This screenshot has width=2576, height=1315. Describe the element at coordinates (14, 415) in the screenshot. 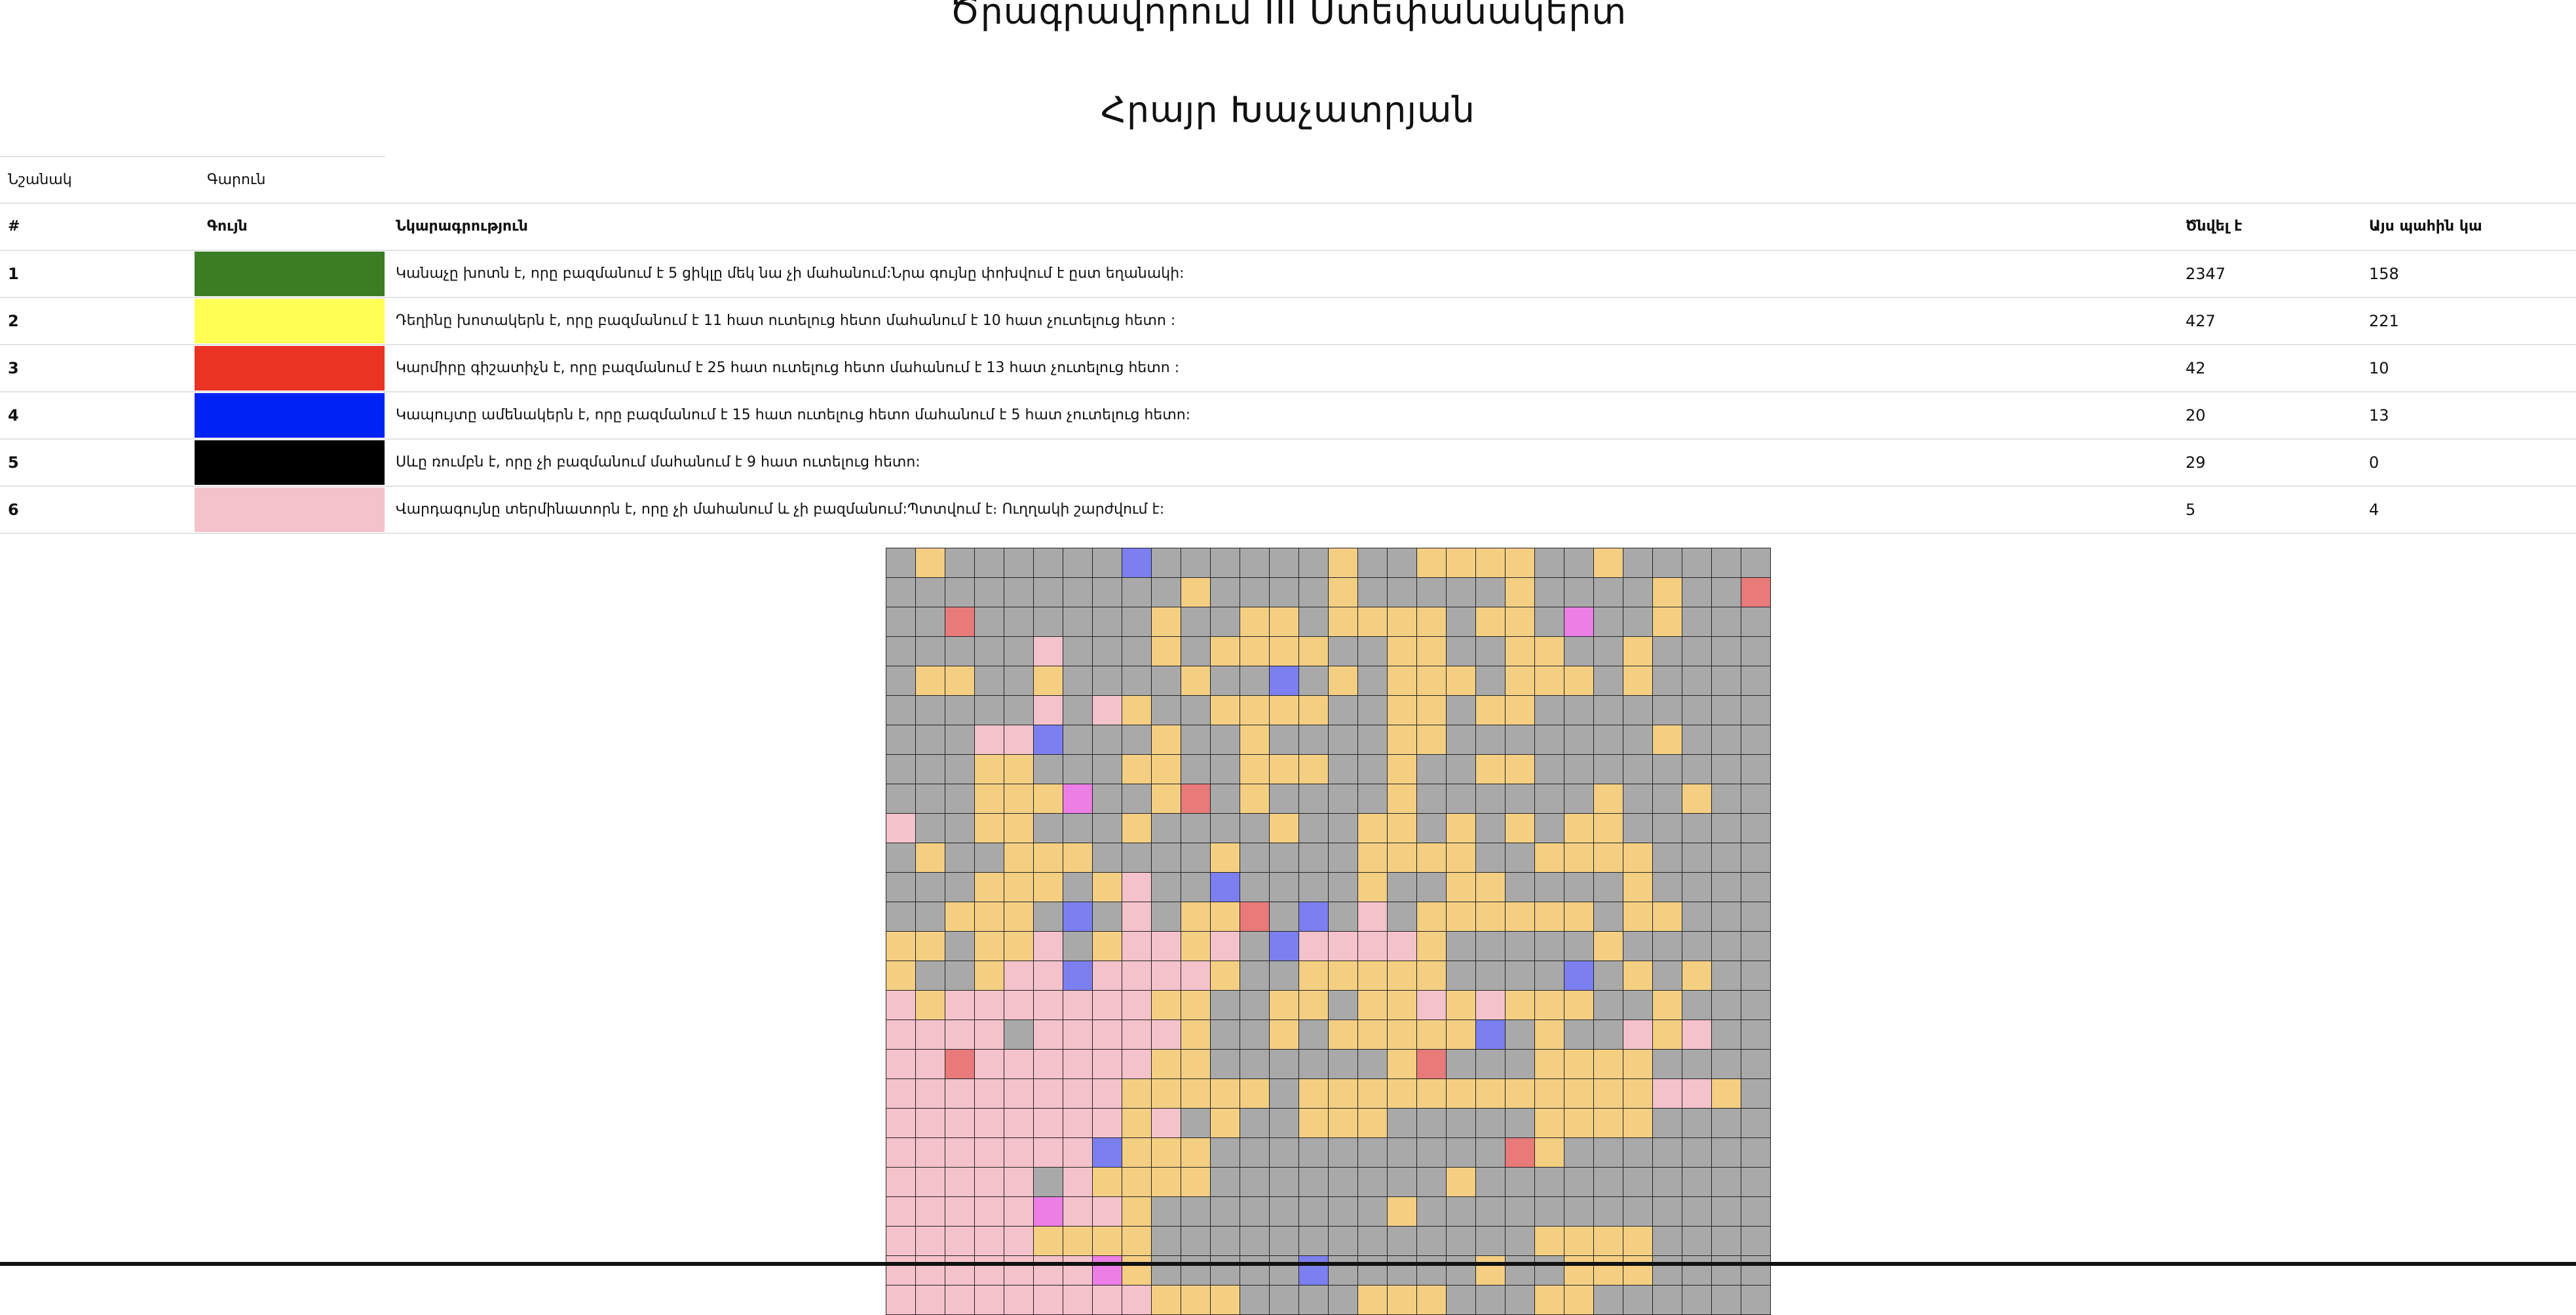

I see `row-num: 4` at that location.